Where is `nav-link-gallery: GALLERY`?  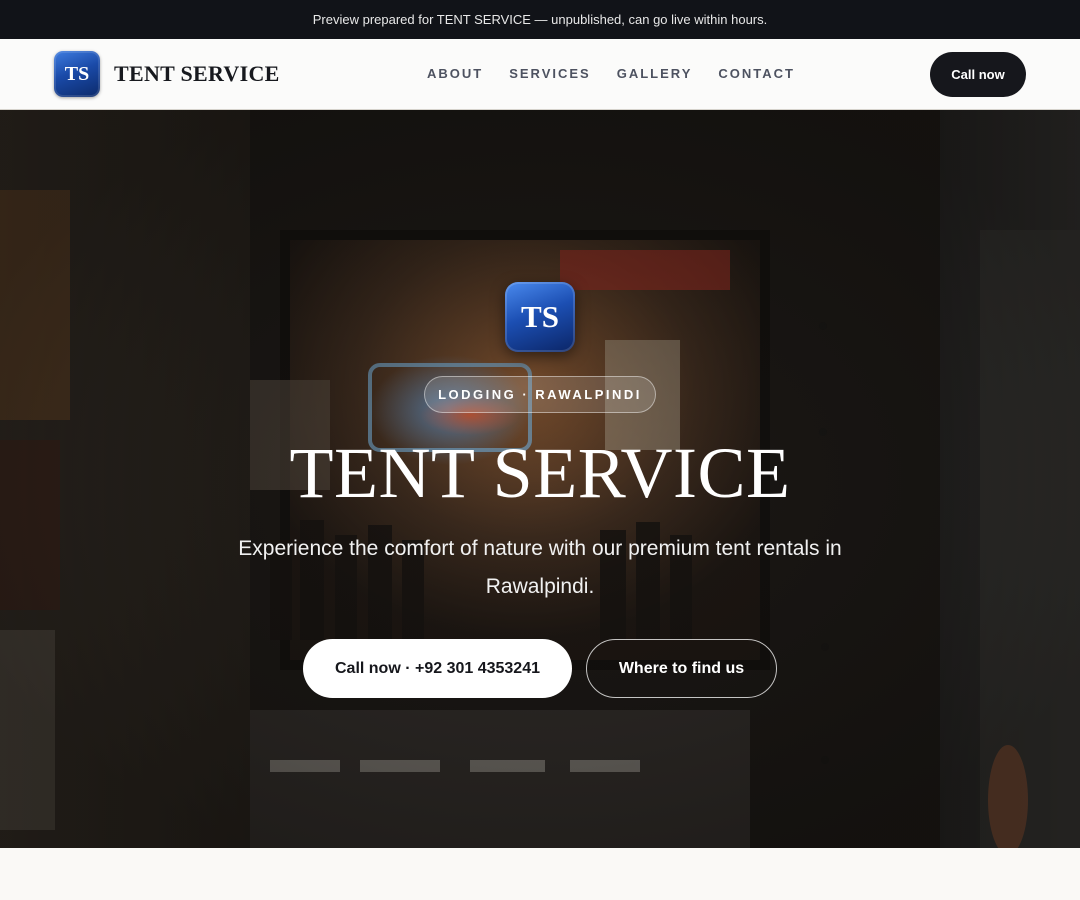 nav-link-gallery: GALLERY is located at coordinates (655, 73).